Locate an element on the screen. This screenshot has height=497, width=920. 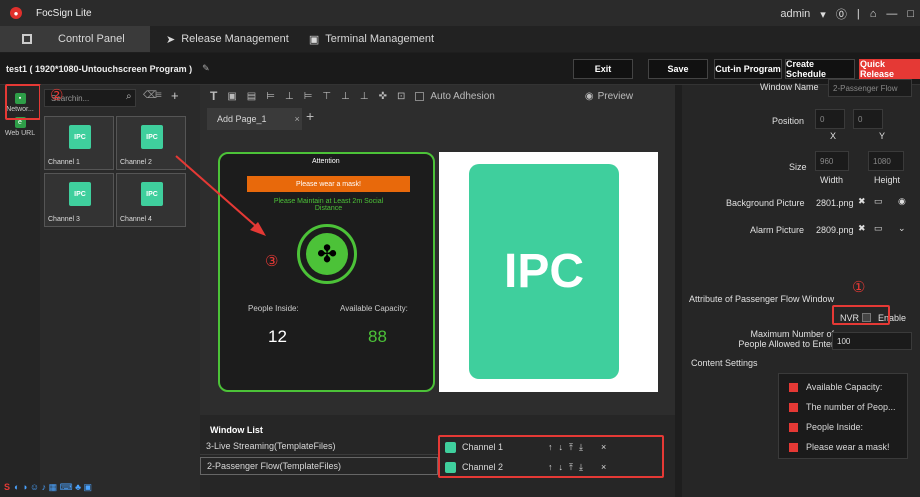
search-icon: ⌕ is located at coordinates (129, 96).